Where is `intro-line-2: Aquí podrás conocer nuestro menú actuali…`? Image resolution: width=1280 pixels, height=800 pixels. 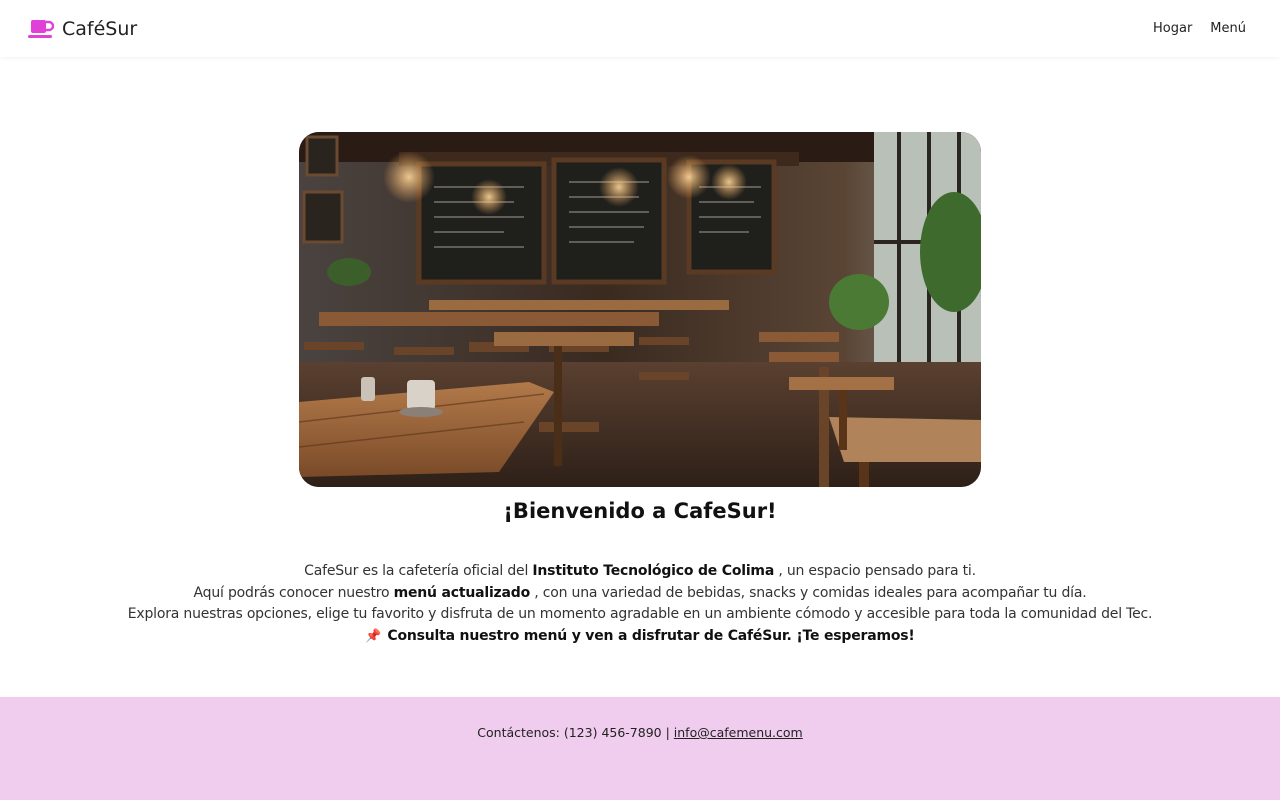 intro-line-2: Aquí podrás conocer nuestro menú actuali… is located at coordinates (640, 594).